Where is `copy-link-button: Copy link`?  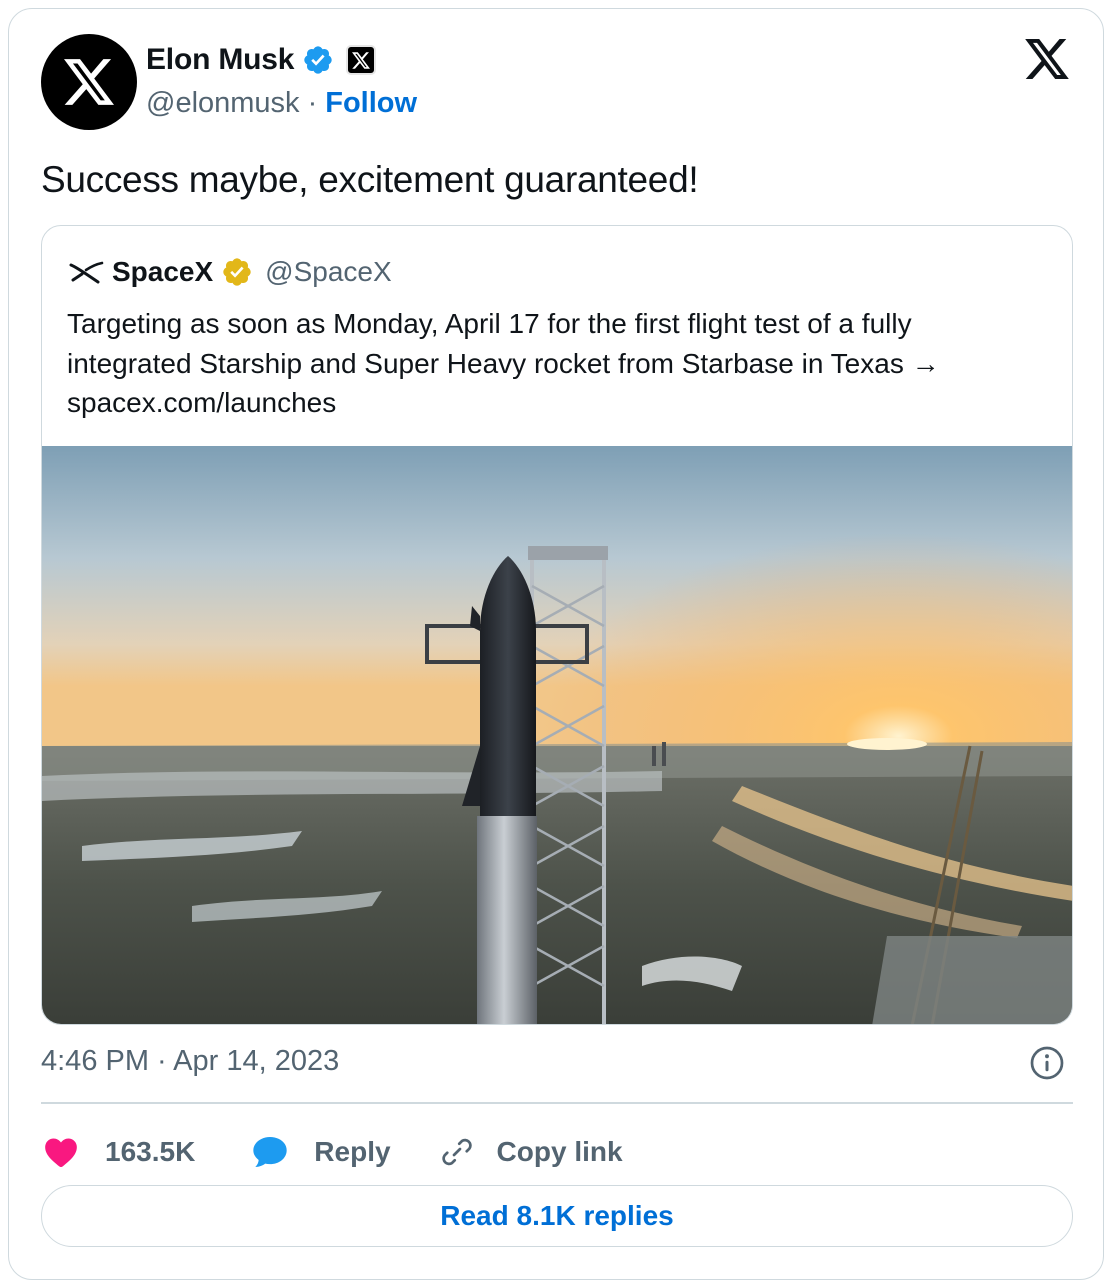
copy-link-button: Copy link is located at coordinates (531, 1152).